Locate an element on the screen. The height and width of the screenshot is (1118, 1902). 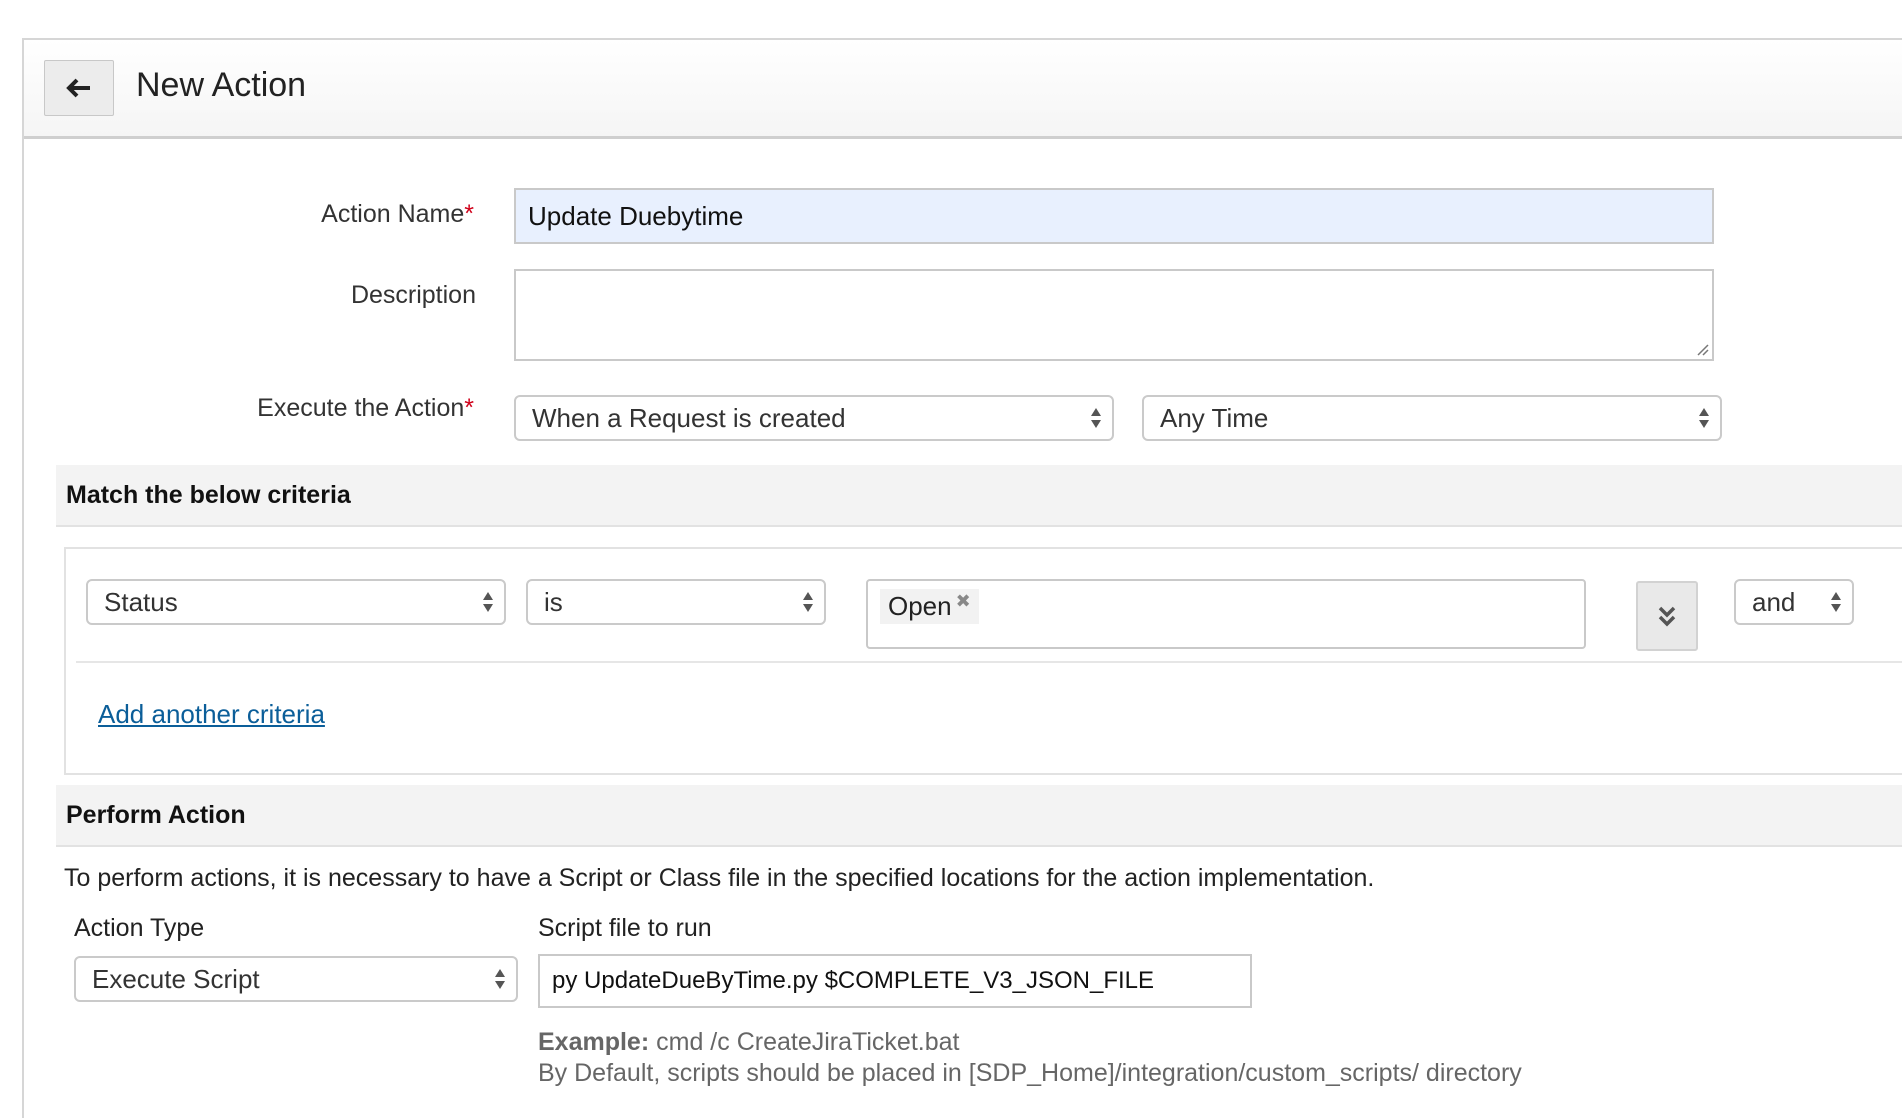
example-value: cmd /c CreateJiraTicket.bat is located at coordinates (808, 1042).